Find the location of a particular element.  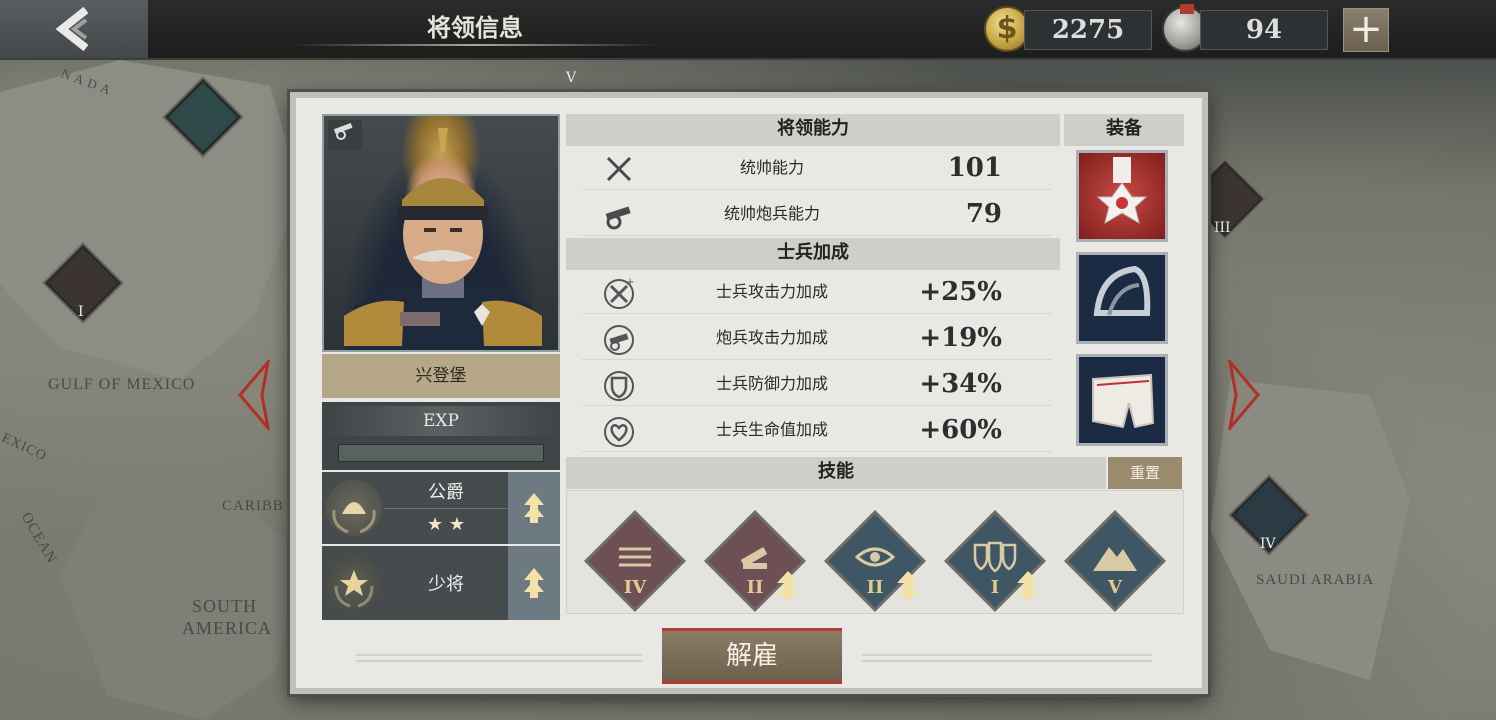

skill-slot: IV is located at coordinates (635, 561).